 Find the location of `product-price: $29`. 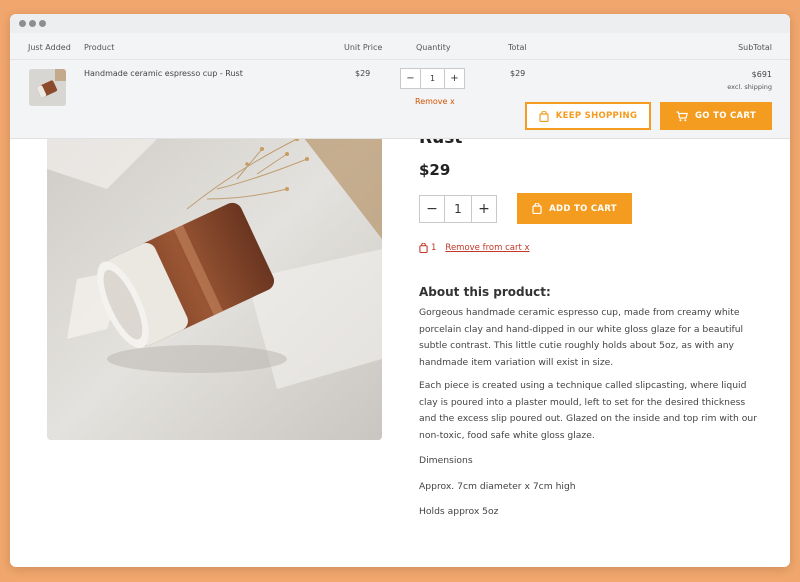

product-price: $29 is located at coordinates (435, 170).